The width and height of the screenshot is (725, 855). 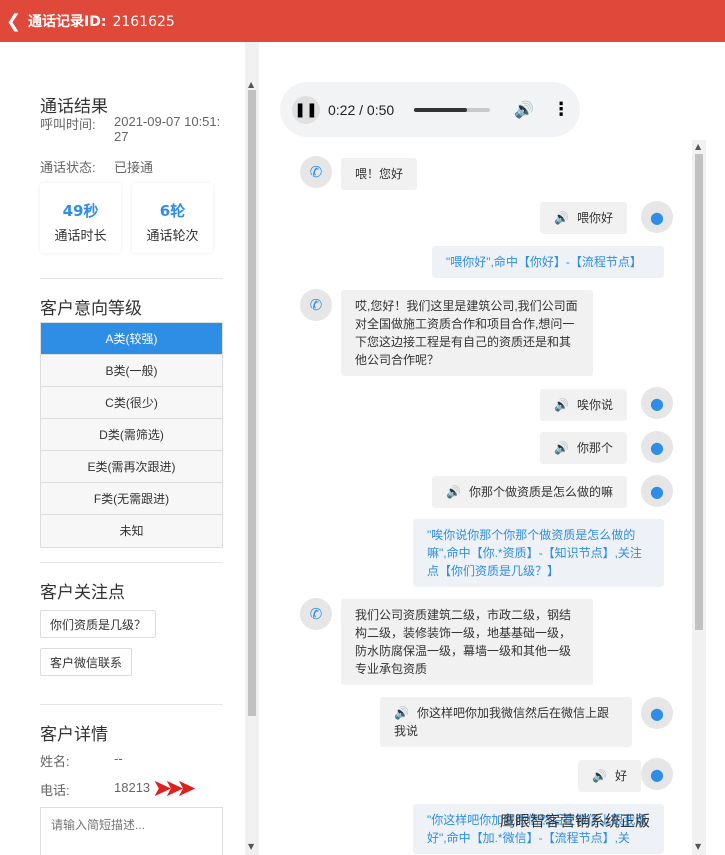 What do you see at coordinates (174, 788) in the screenshot?
I see `arrow-annotation-icon: ➤➤➤` at bounding box center [174, 788].